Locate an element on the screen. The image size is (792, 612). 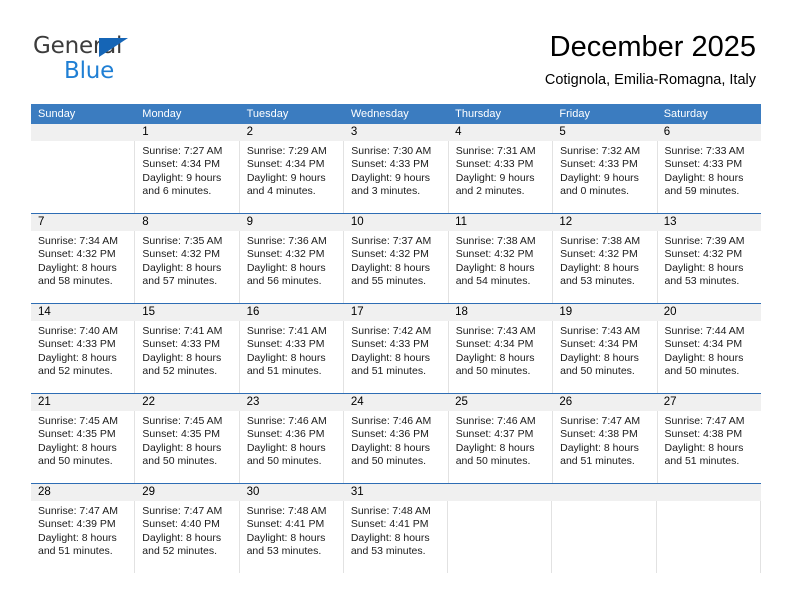
day-number: 21 is located at coordinates (83, 402).